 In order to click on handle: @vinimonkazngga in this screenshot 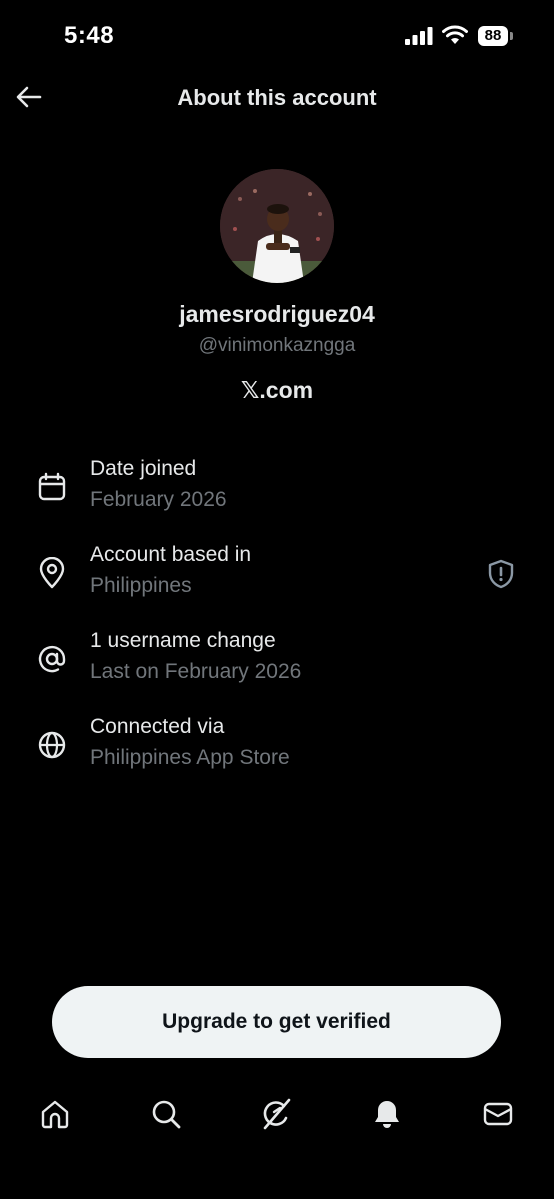, I will do `click(277, 345)`.